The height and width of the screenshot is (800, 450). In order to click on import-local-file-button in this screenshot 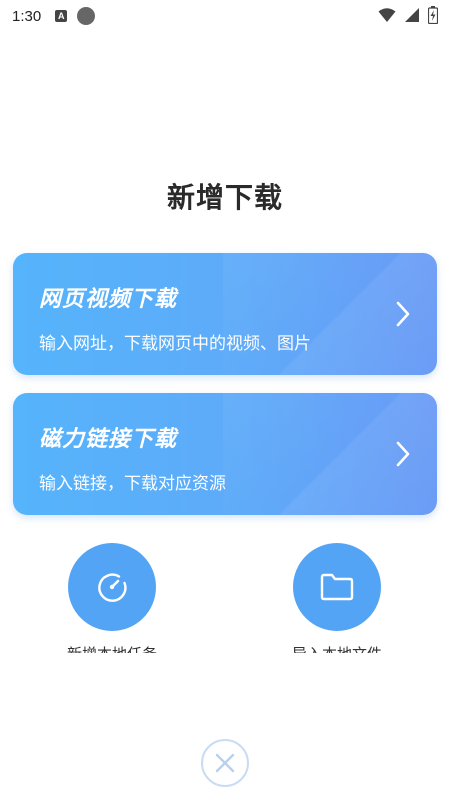, I will do `click(337, 587)`.